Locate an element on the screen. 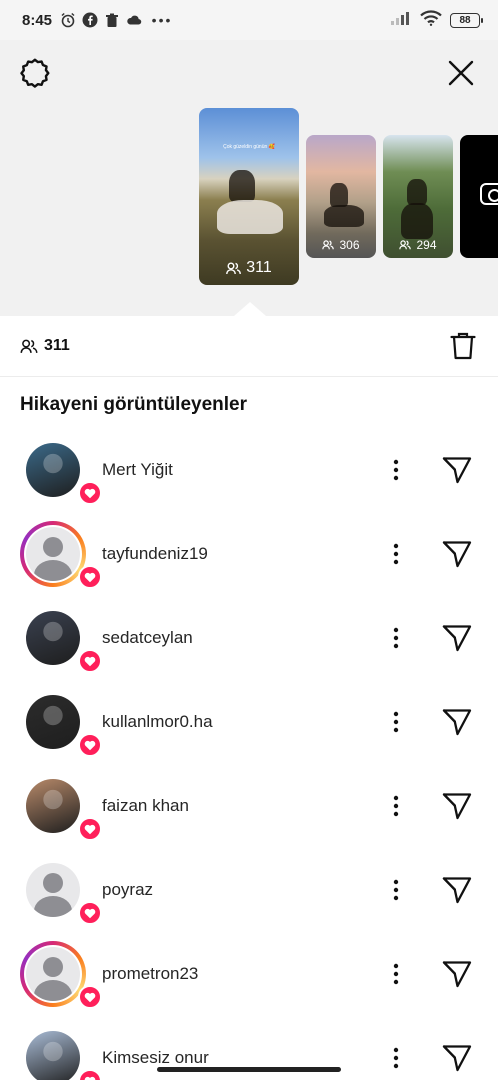  home-indicator is located at coordinates (249, 1069).